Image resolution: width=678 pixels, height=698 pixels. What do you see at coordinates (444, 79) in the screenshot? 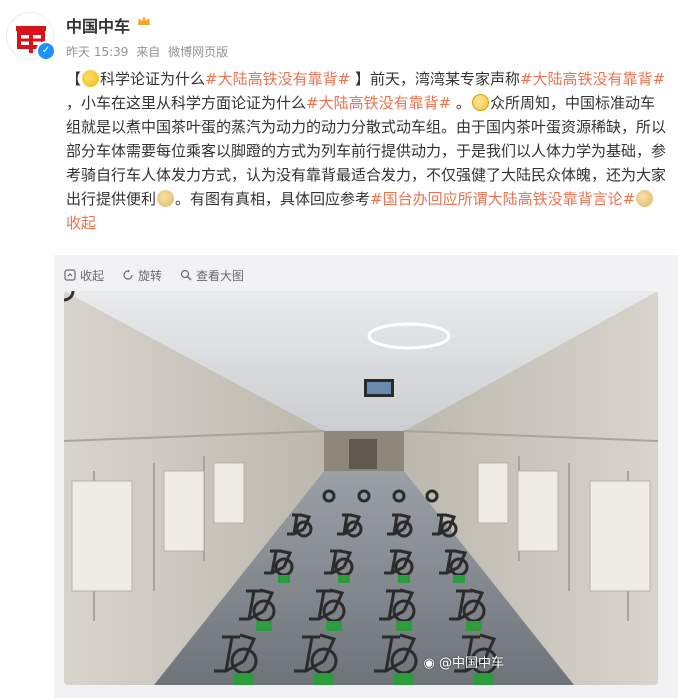
I see `text-segment: 前天，湾湾某专家声称` at bounding box center [444, 79].